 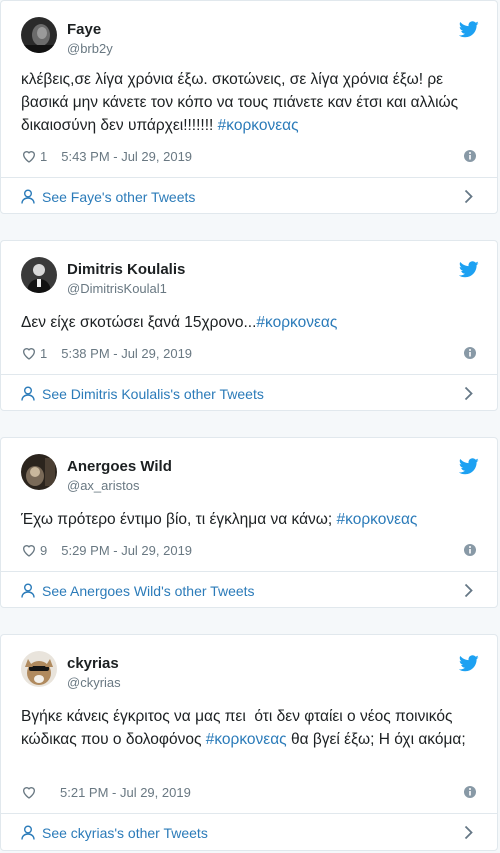 I want to click on author-handle: @ax_aristos, so click(x=103, y=485).